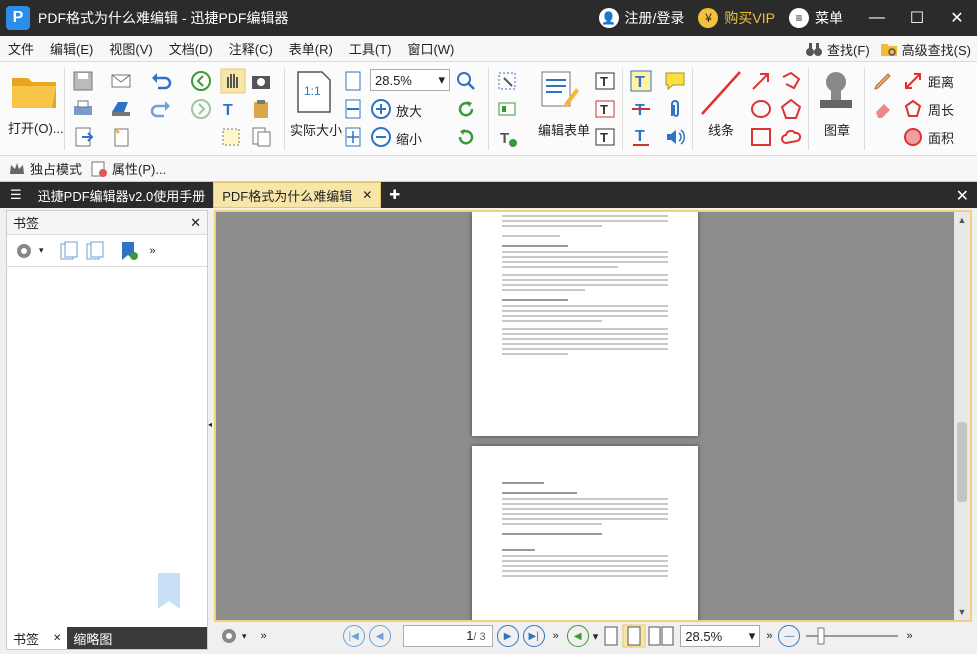  Describe the element at coordinates (466, 109) in the screenshot. I see `rotate-left-icon` at that location.